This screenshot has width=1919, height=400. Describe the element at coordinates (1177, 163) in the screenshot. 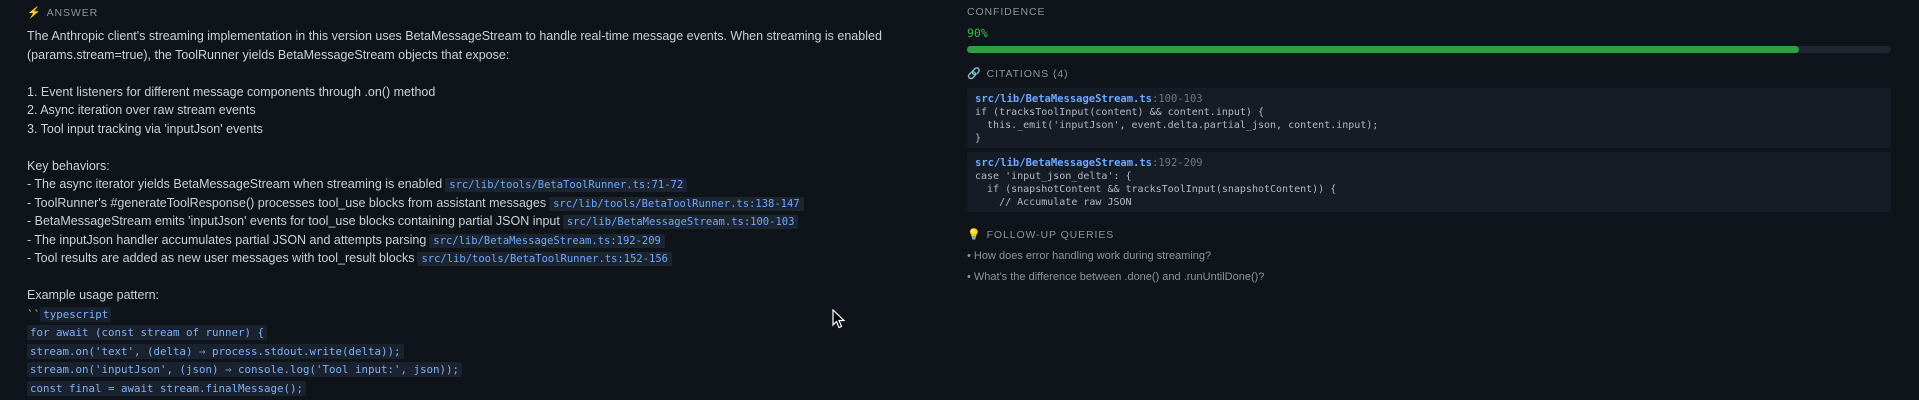

I see `citation-line-range: :192-209` at that location.